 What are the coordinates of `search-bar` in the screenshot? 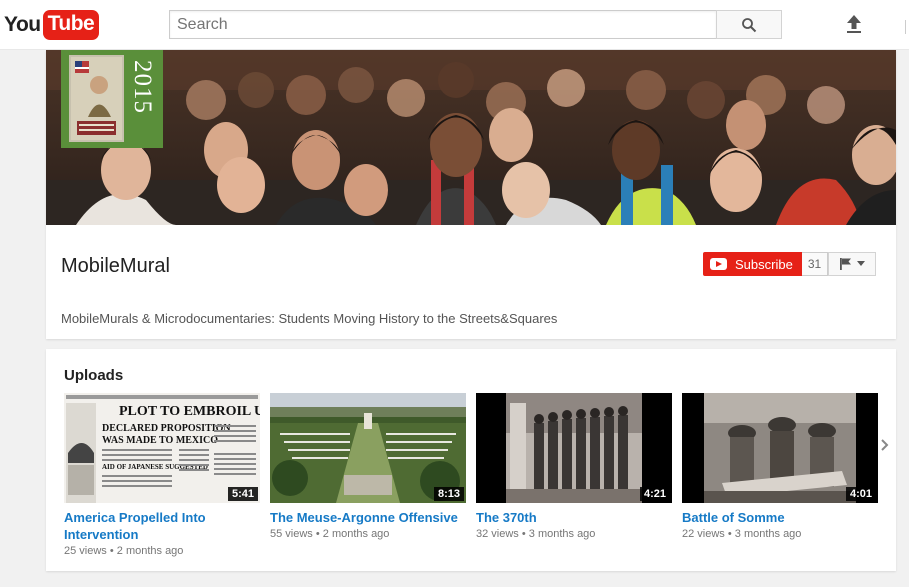 It's located at (475, 24).